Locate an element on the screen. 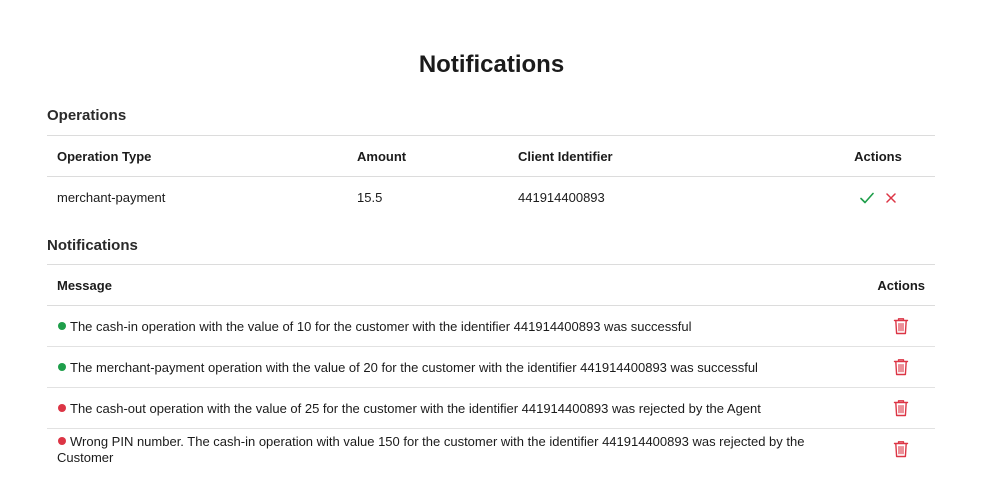  close-icon is located at coordinates (891, 198).